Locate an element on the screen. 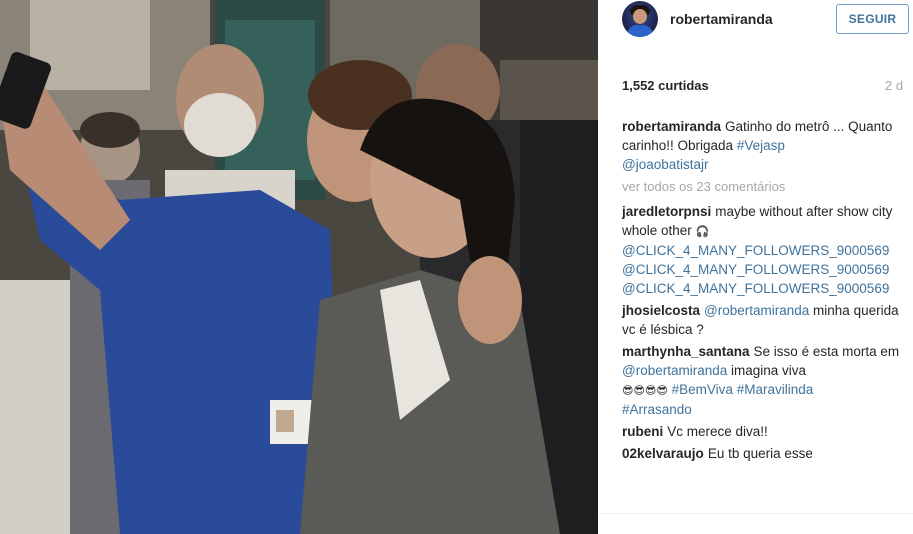 This screenshot has height=534, width=913. comment-item: rubeni Vc merece diva!! is located at coordinates (762, 431).